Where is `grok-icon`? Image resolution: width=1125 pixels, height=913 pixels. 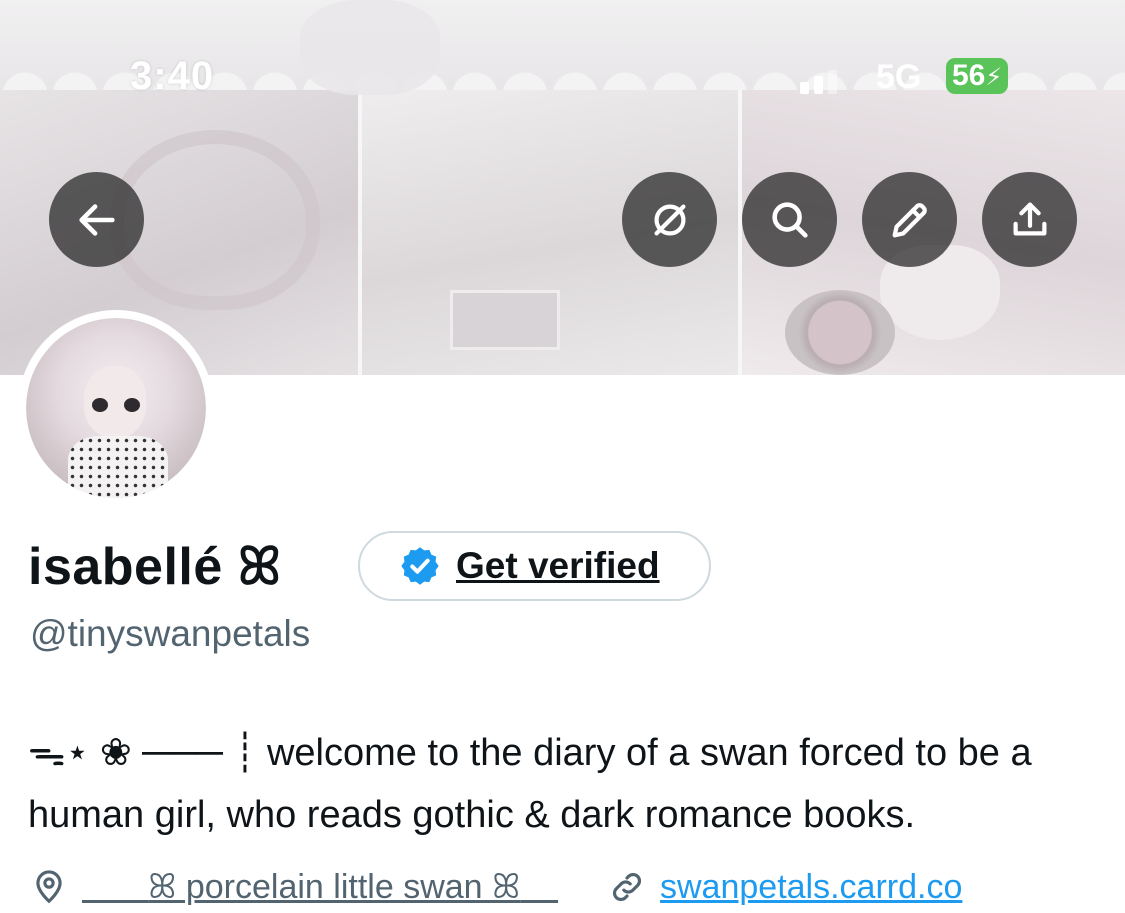
grok-icon is located at coordinates (669, 219).